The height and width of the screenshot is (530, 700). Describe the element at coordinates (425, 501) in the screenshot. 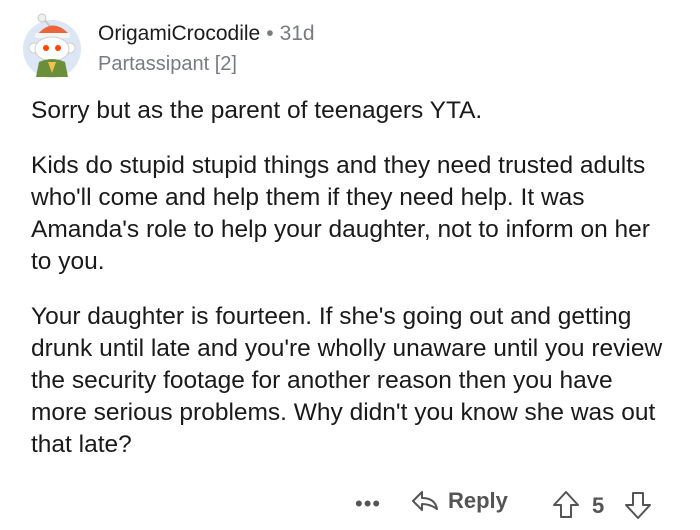

I see `reply-arrow-icon` at that location.